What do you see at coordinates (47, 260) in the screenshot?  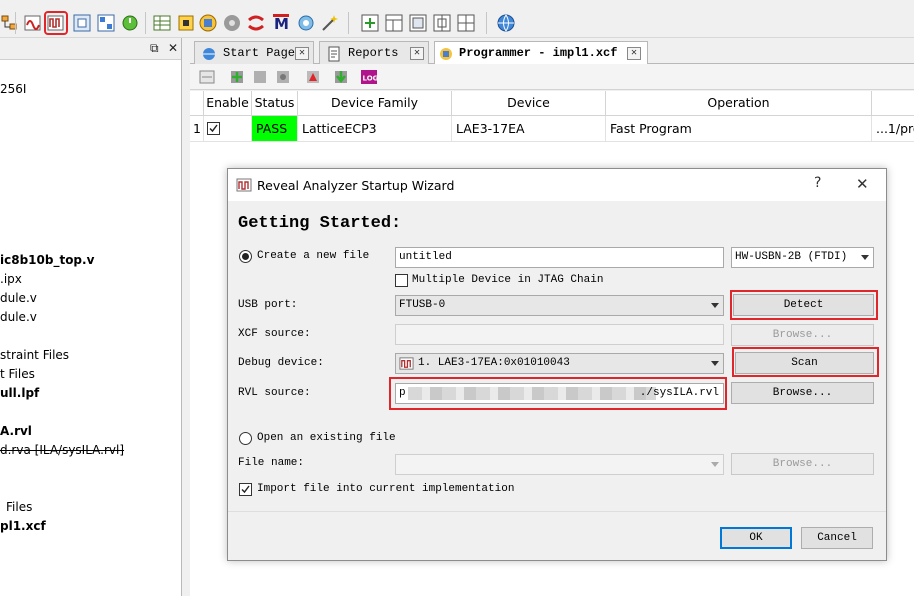 I see `list-item: ic8b10b_top.v` at bounding box center [47, 260].